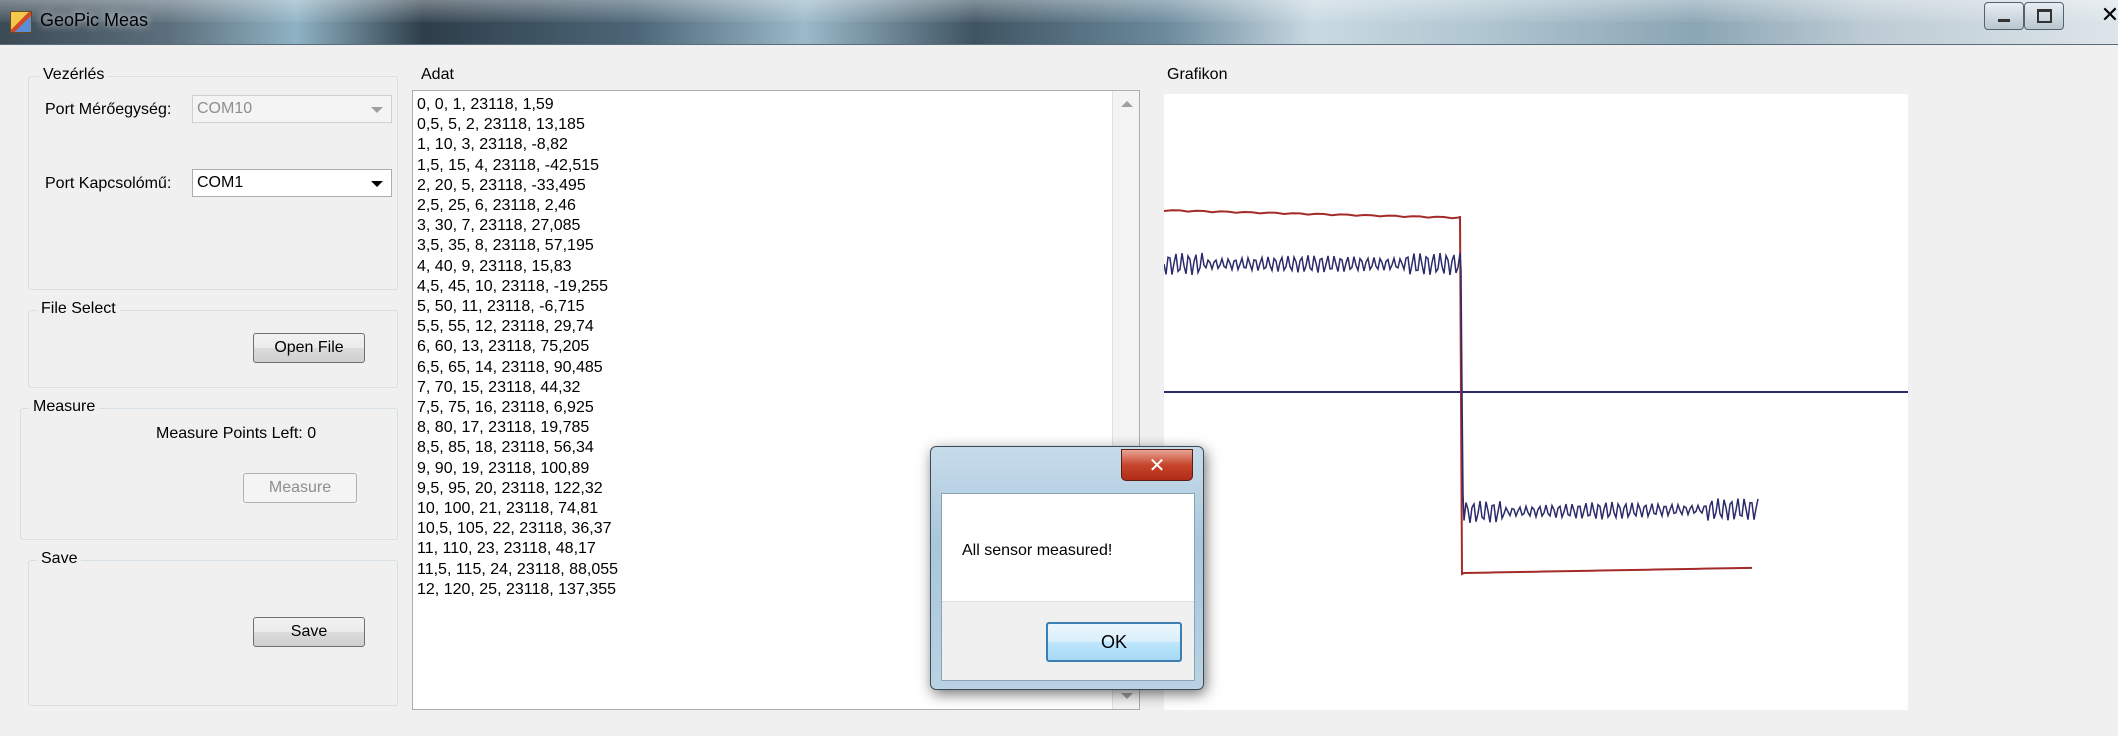 Image resolution: width=2118 pixels, height=736 pixels. I want to click on controls-group-title: Vezérlés, so click(74, 75).